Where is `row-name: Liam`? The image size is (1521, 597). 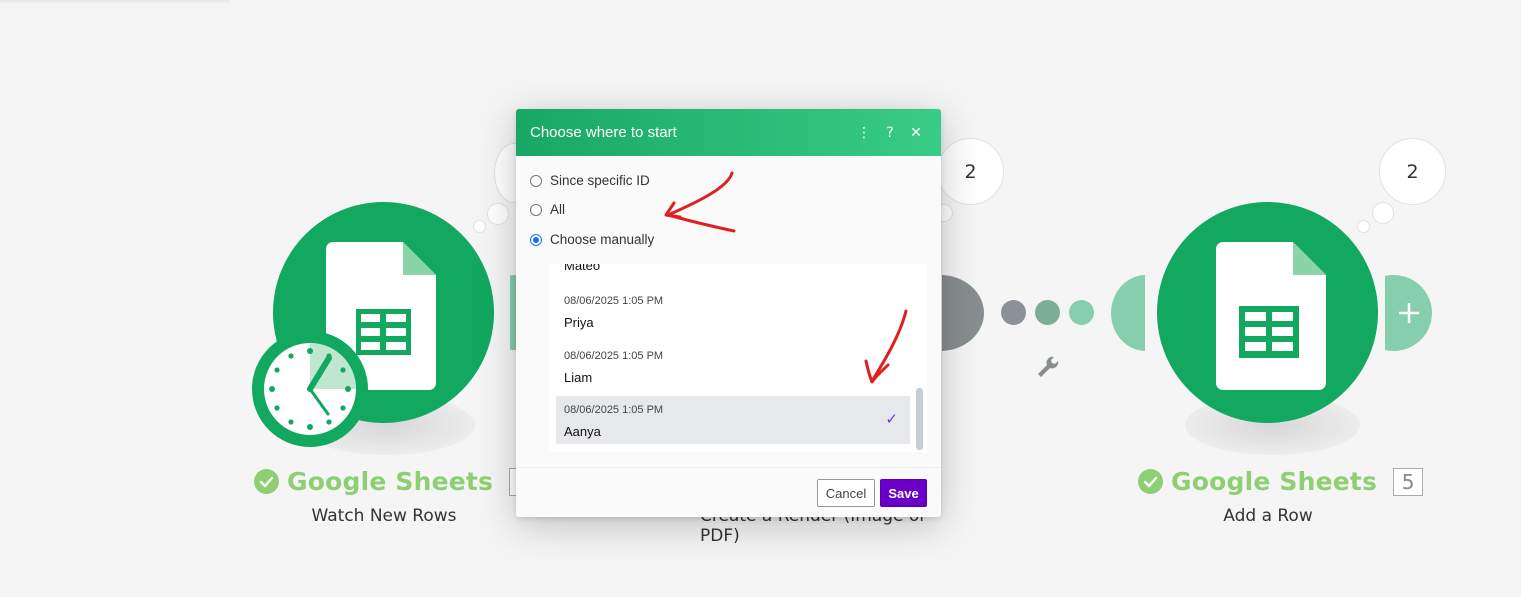 row-name: Liam is located at coordinates (578, 377).